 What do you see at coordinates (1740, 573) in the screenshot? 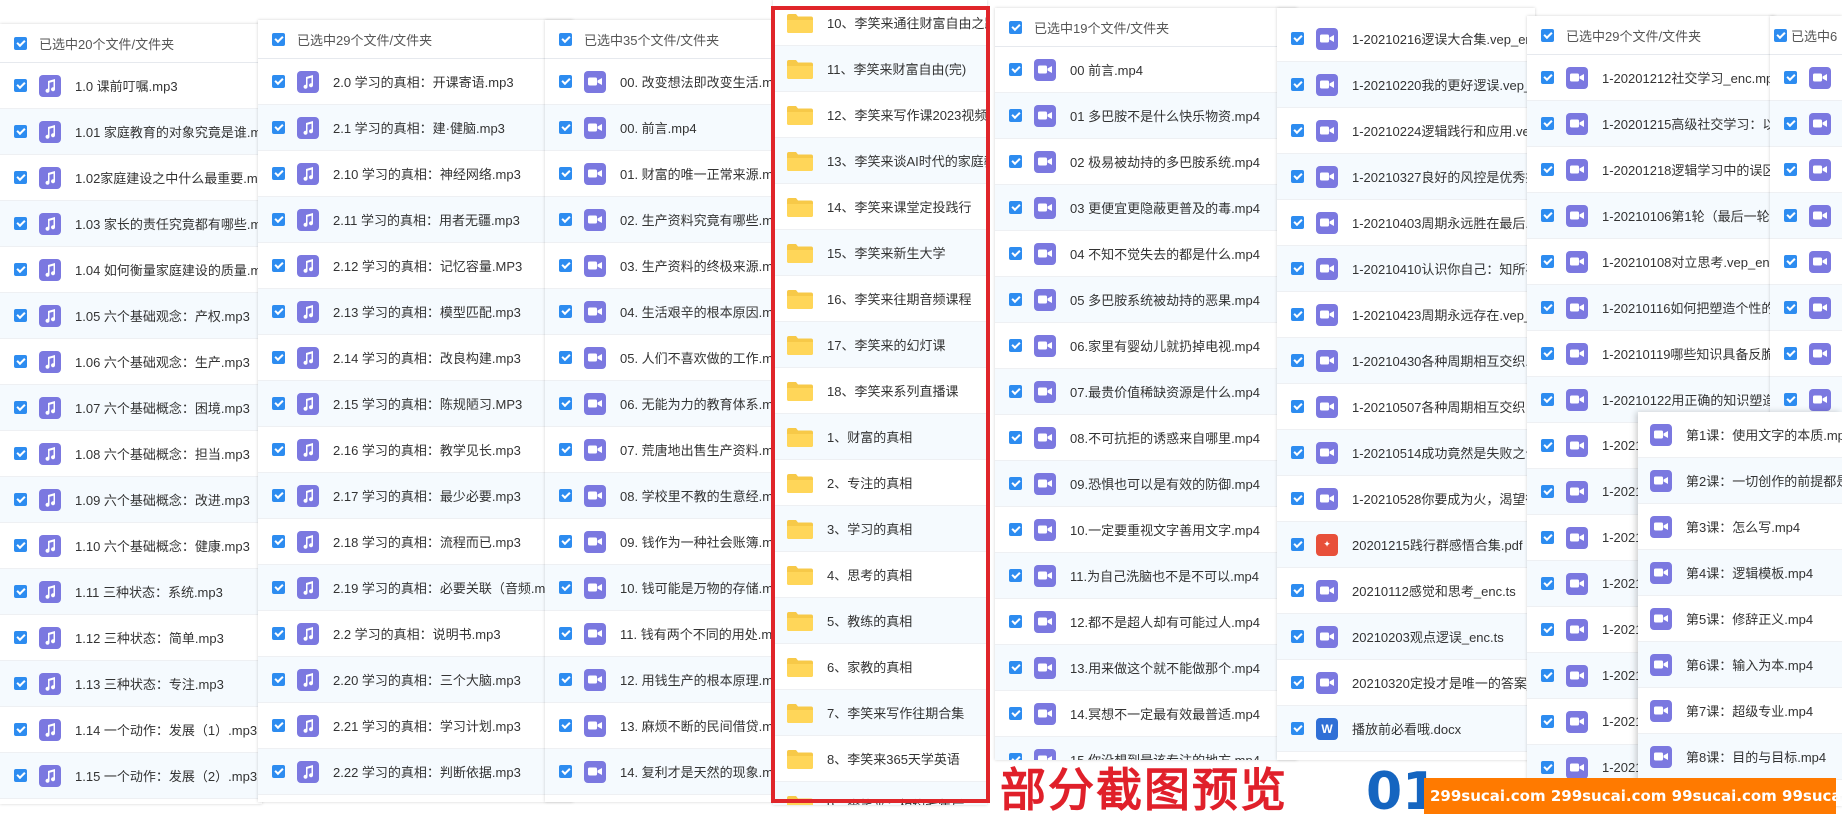
I see `file-row: 第4课：逻辑模板.mp4` at bounding box center [1740, 573].